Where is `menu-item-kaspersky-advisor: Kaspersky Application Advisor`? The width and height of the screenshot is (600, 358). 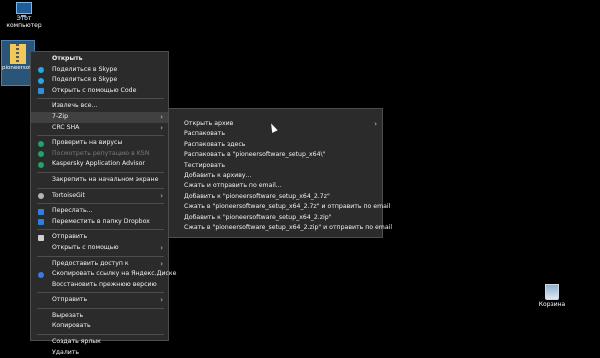
menu-item-kaspersky-advisor: Kaspersky Application Advisor is located at coordinates (99, 164).